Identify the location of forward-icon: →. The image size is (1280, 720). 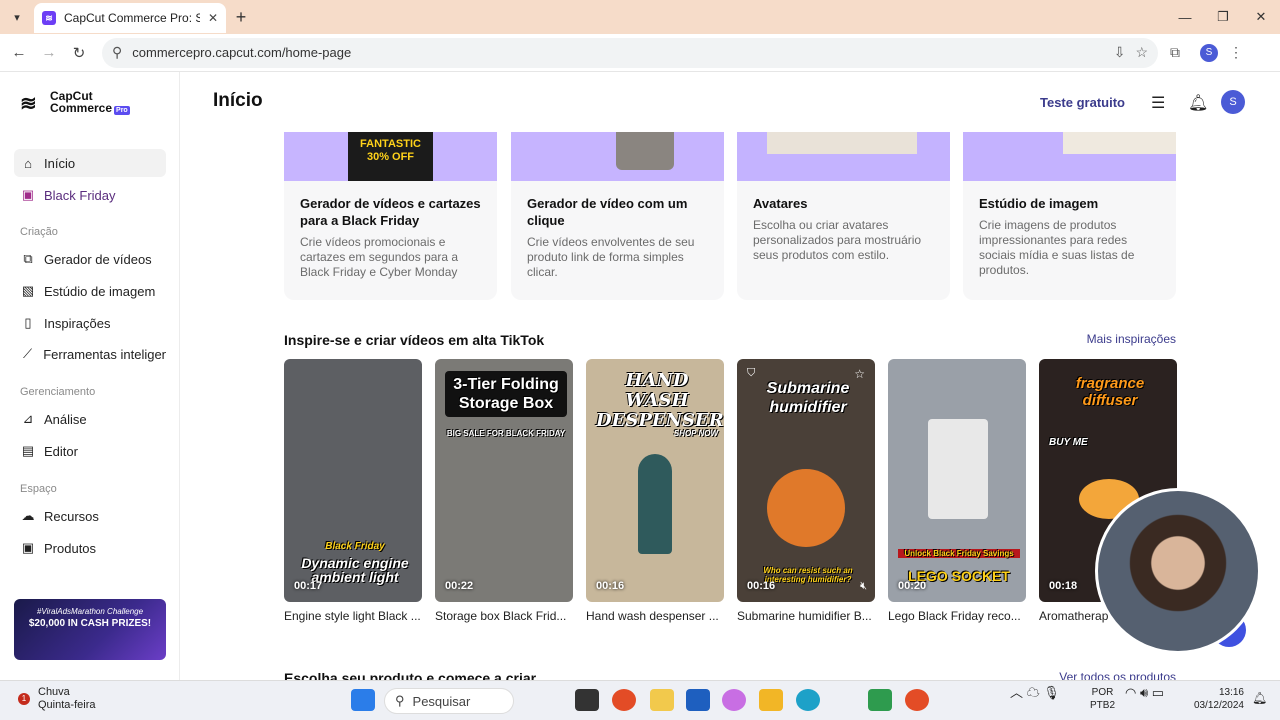
(49, 52).